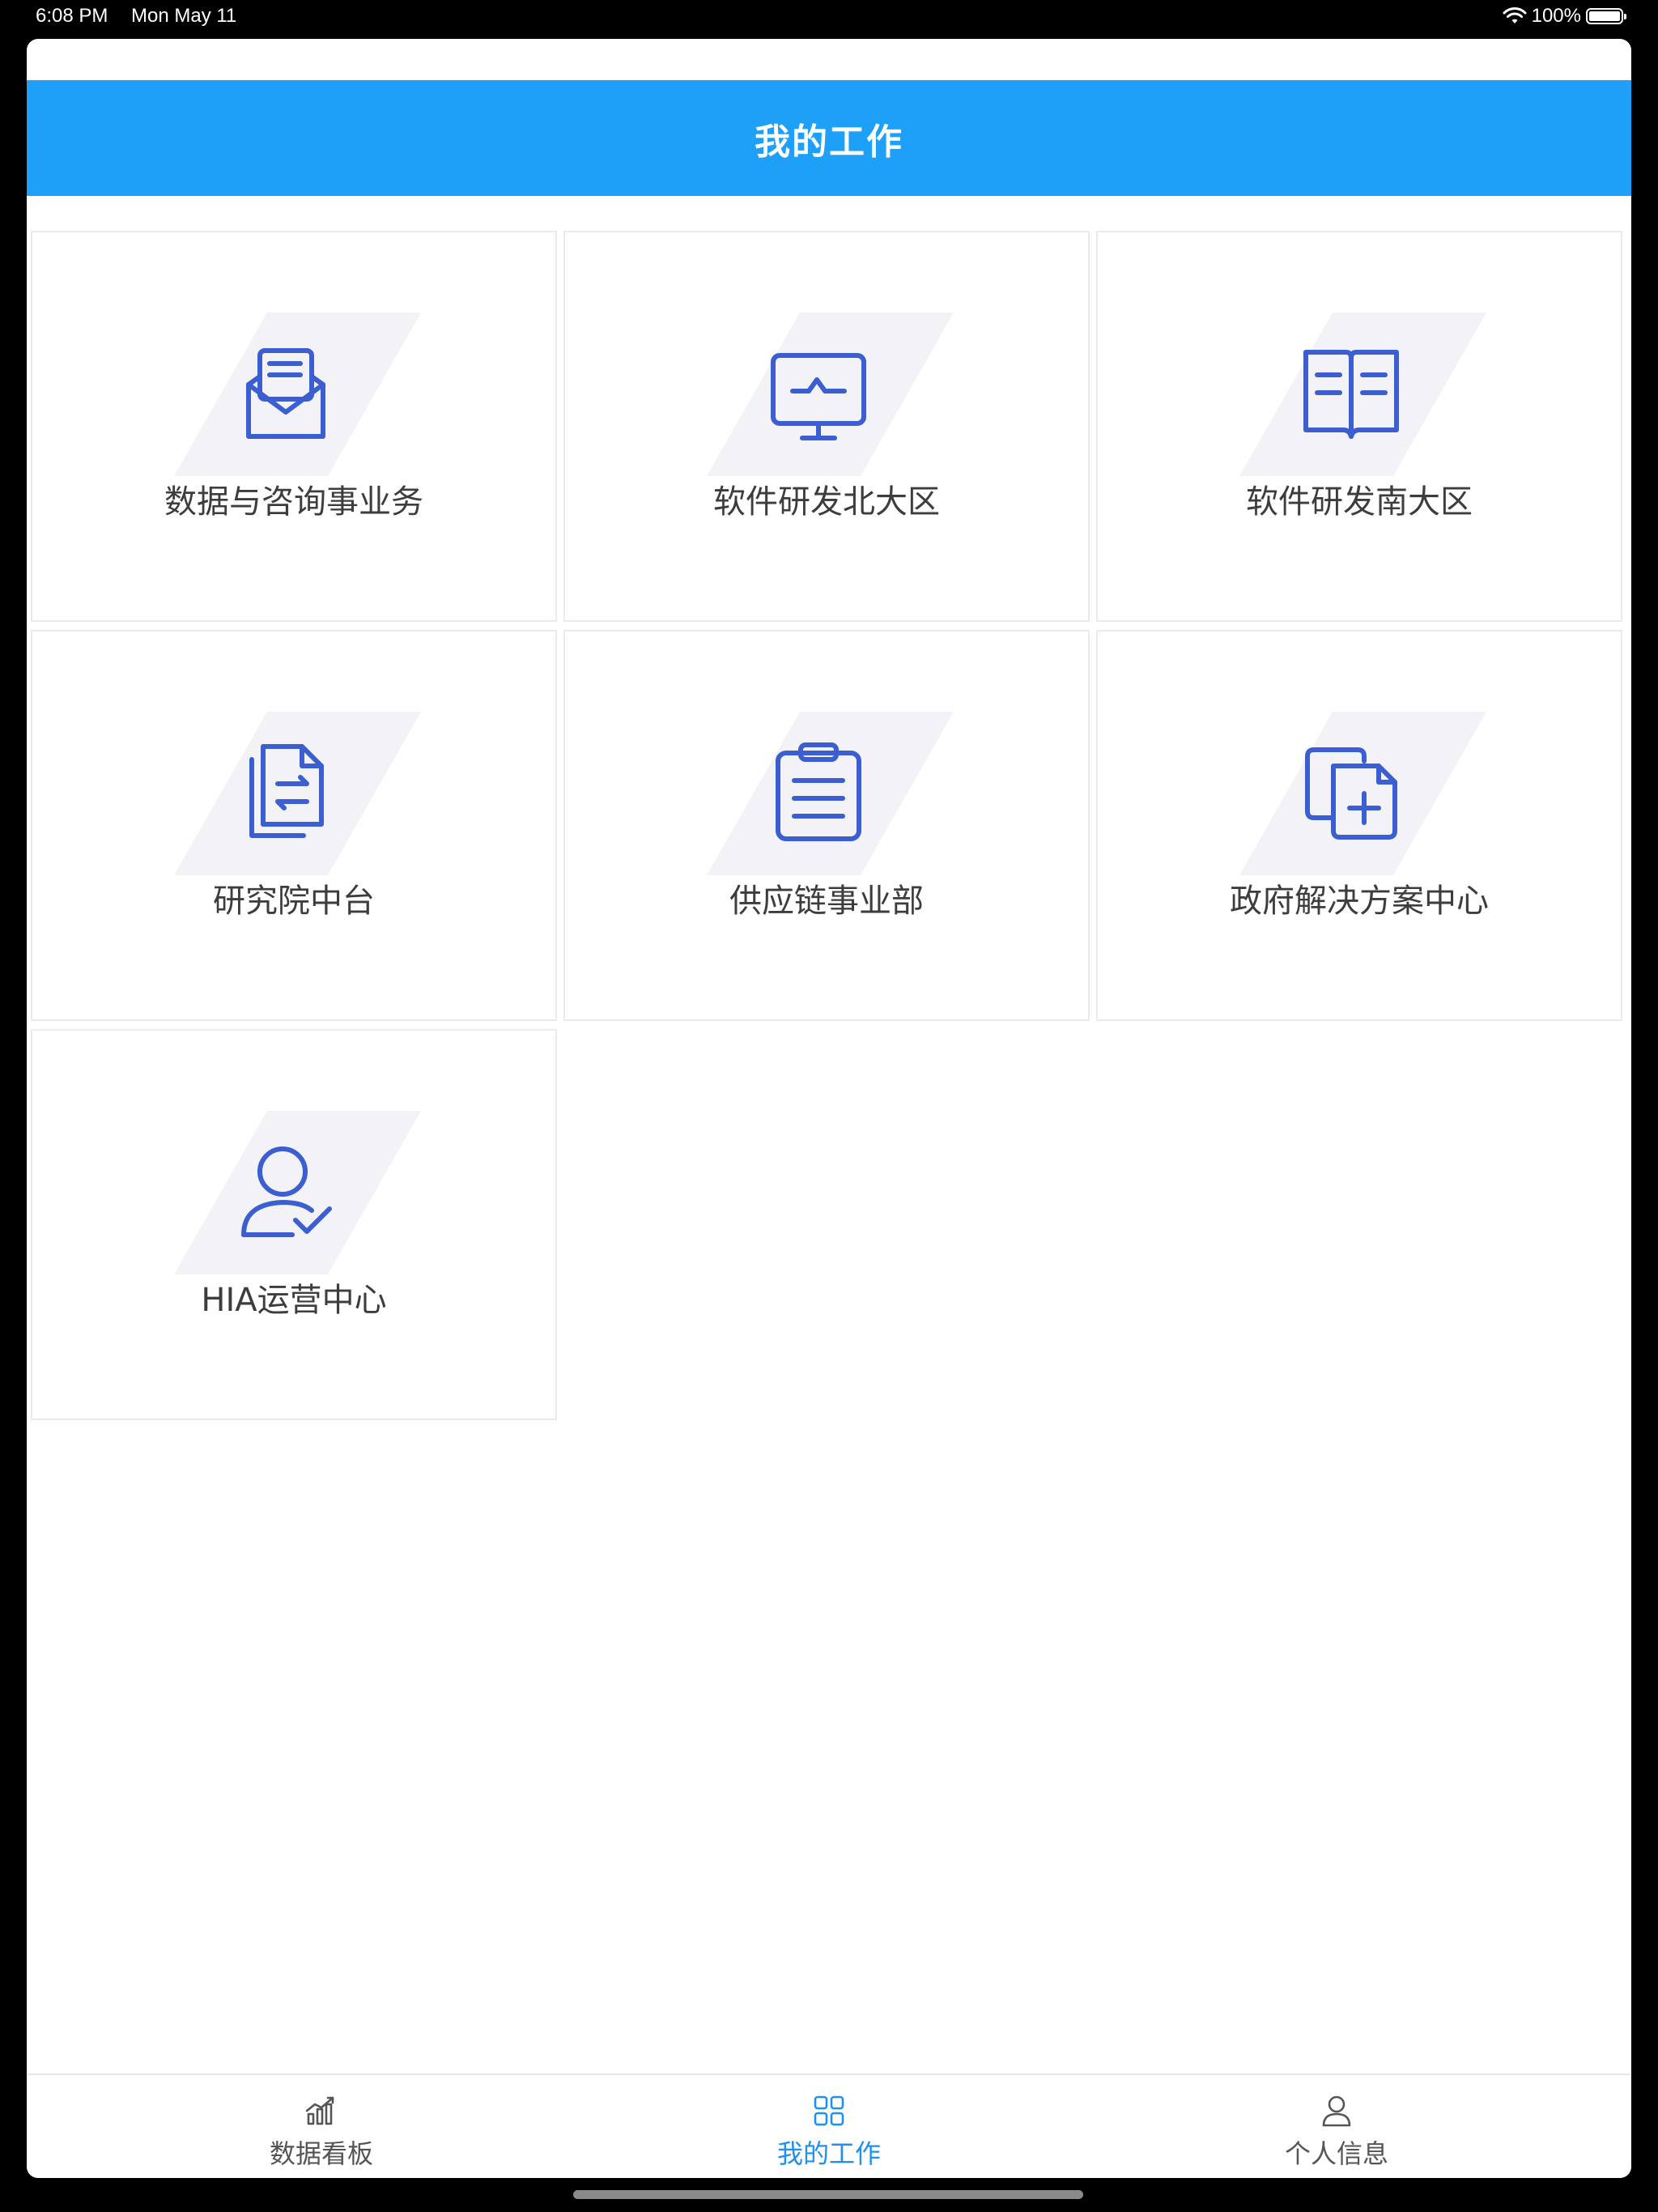  Describe the element at coordinates (319, 2111) in the screenshot. I see `chart-icon` at that location.